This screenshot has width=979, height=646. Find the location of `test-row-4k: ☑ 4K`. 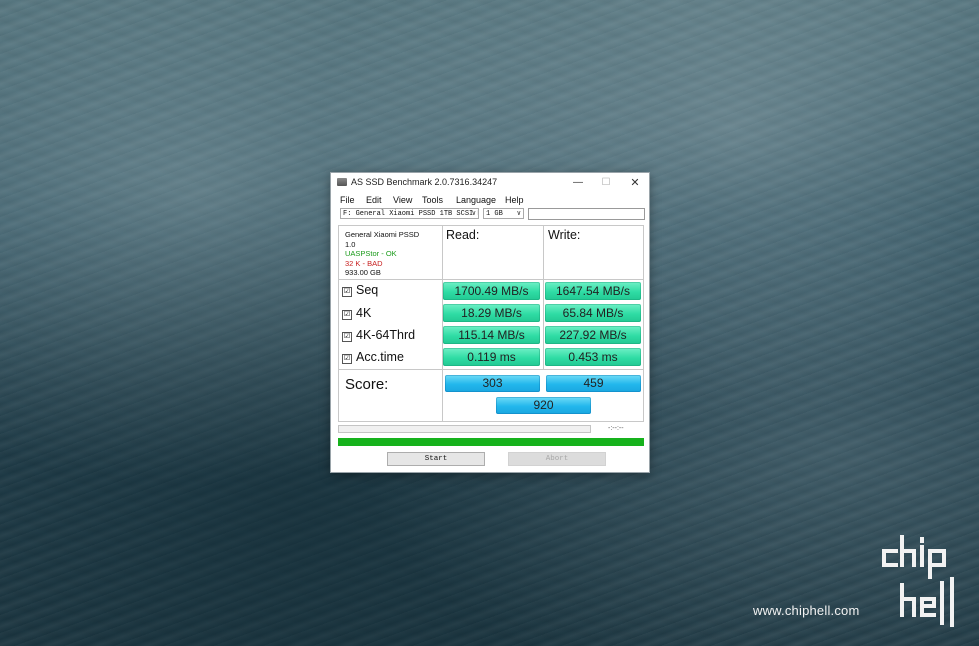

test-row-4k: ☑ 4K is located at coordinates (356, 313).